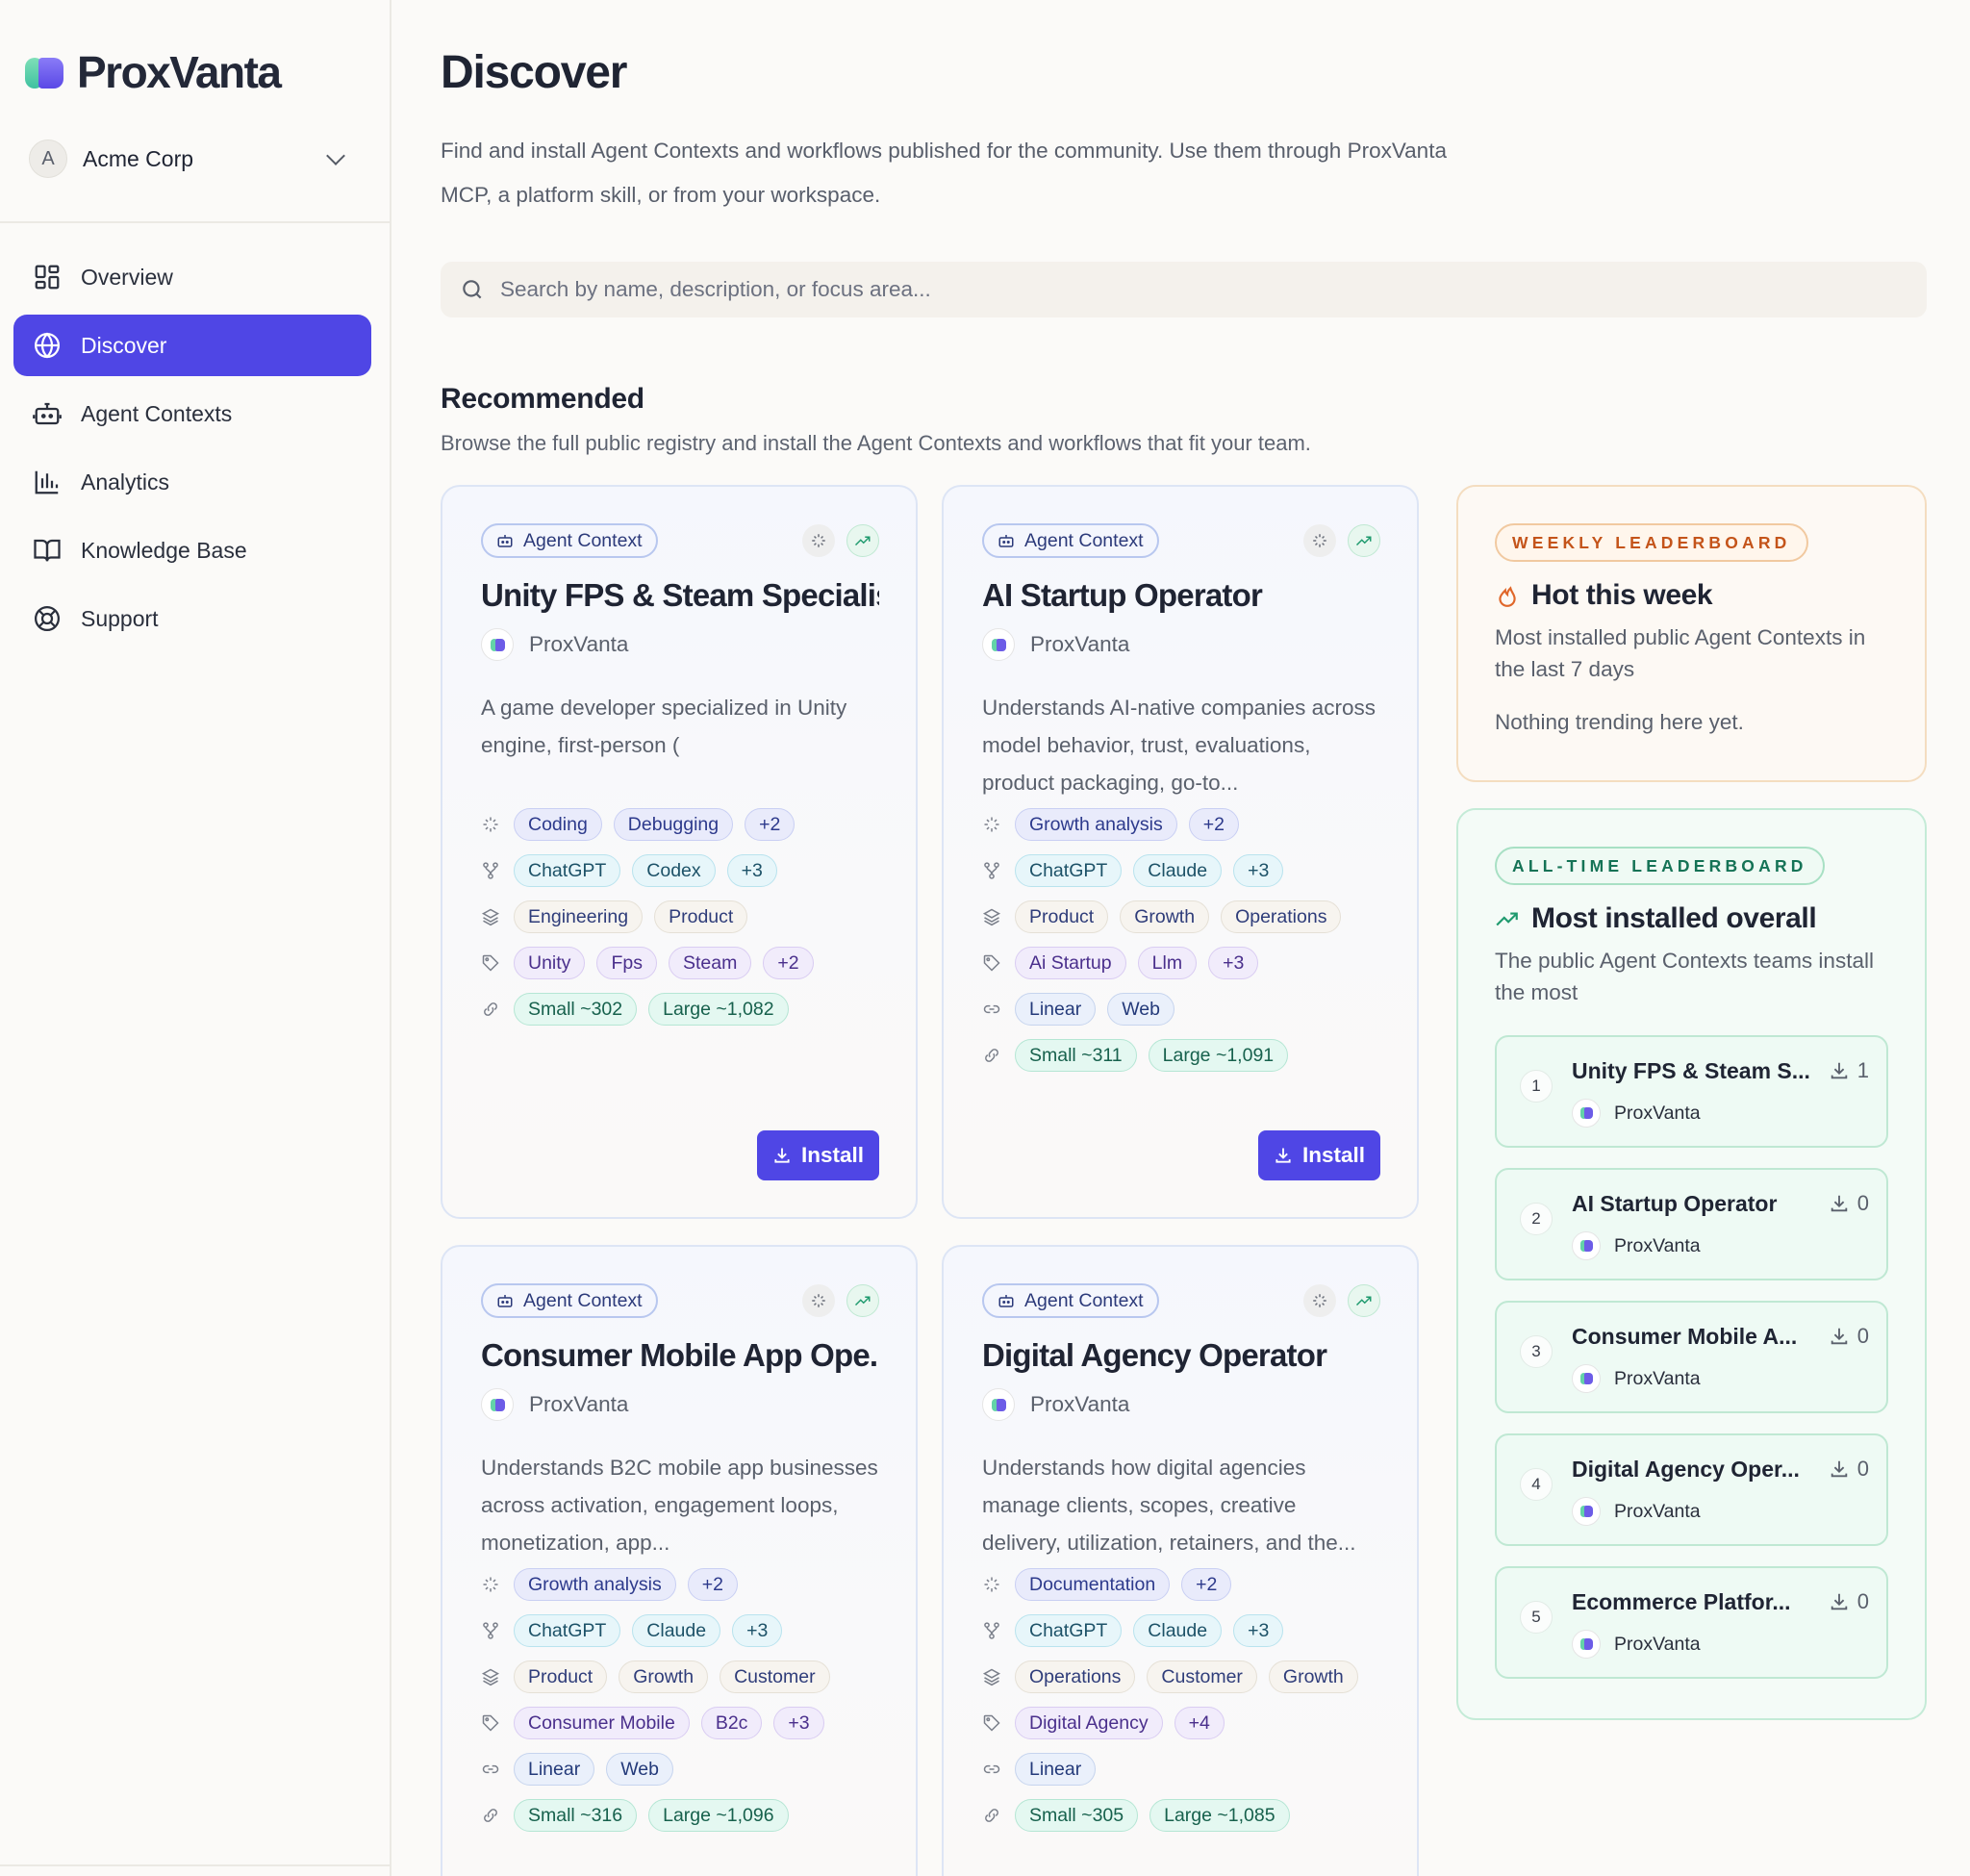  What do you see at coordinates (192, 159) in the screenshot?
I see `workspace-switcher: A Acme Corp` at bounding box center [192, 159].